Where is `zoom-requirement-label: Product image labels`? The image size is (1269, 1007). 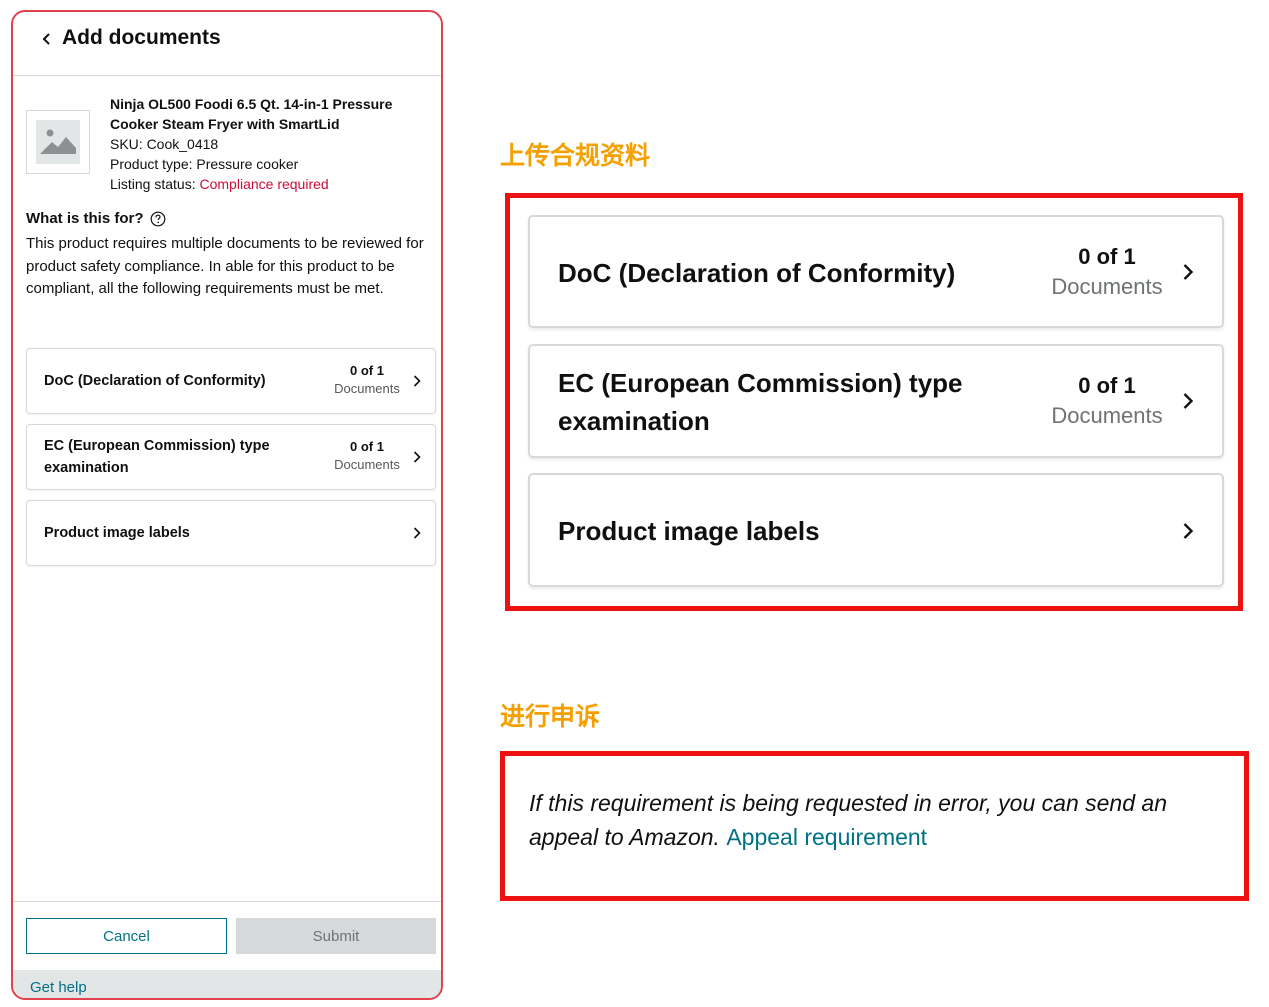 zoom-requirement-label: Product image labels is located at coordinates (689, 531).